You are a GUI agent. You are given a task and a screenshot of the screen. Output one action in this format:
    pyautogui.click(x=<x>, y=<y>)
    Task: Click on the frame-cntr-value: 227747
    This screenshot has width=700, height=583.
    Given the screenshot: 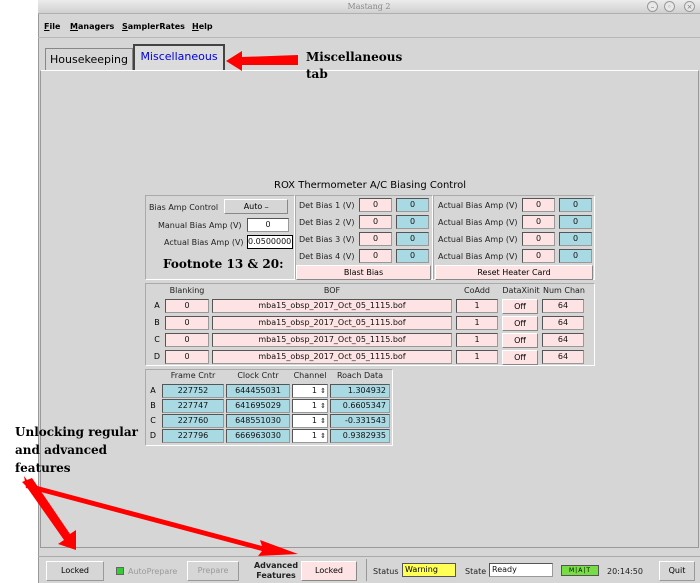 What is the action you would take?
    pyautogui.click(x=193, y=406)
    